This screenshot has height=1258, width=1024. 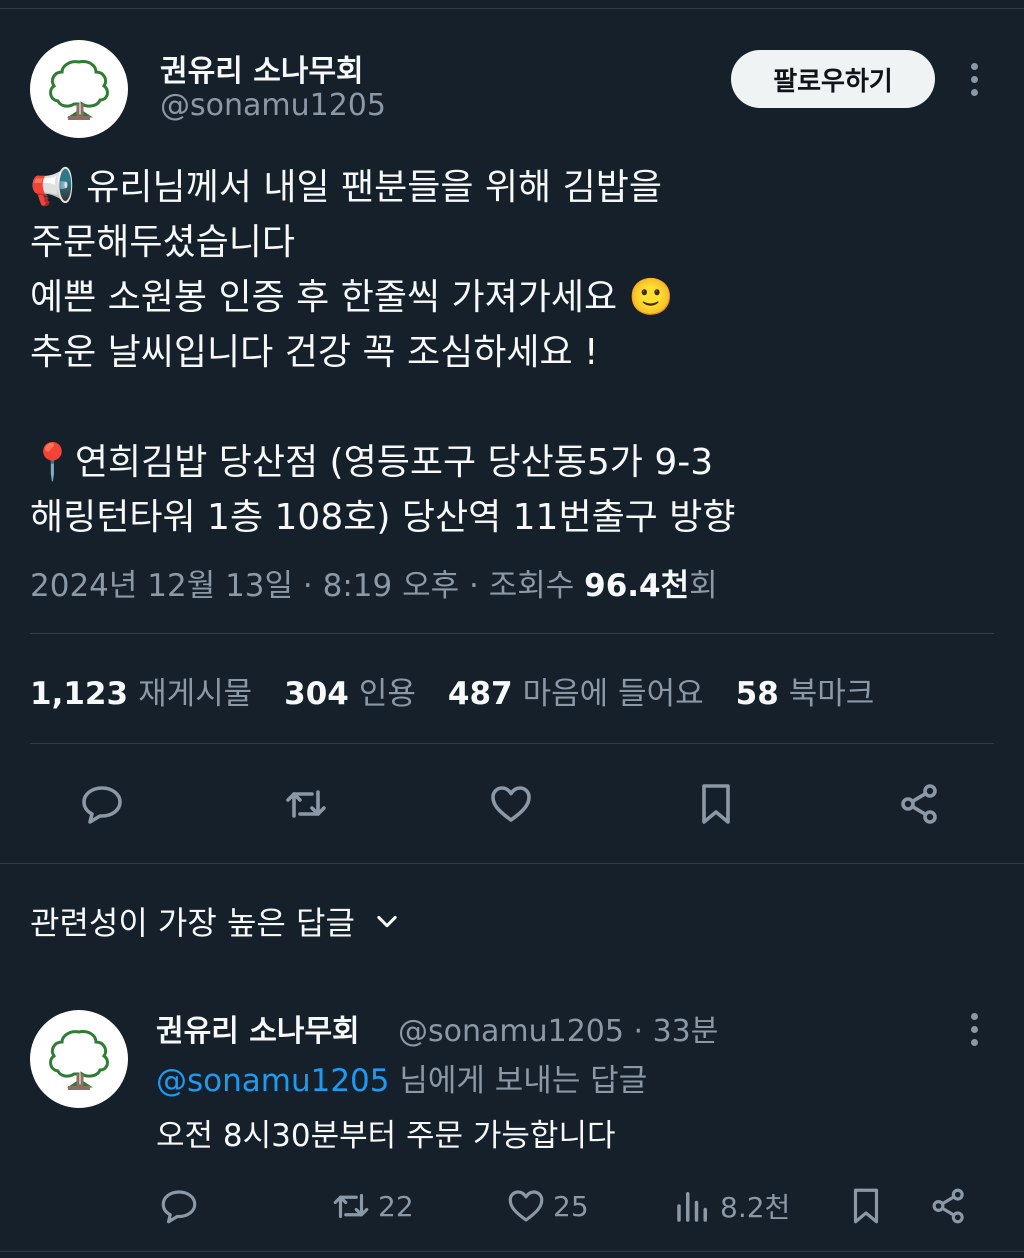 What do you see at coordinates (52, 462) in the screenshot?
I see `pin-icon: 📍` at bounding box center [52, 462].